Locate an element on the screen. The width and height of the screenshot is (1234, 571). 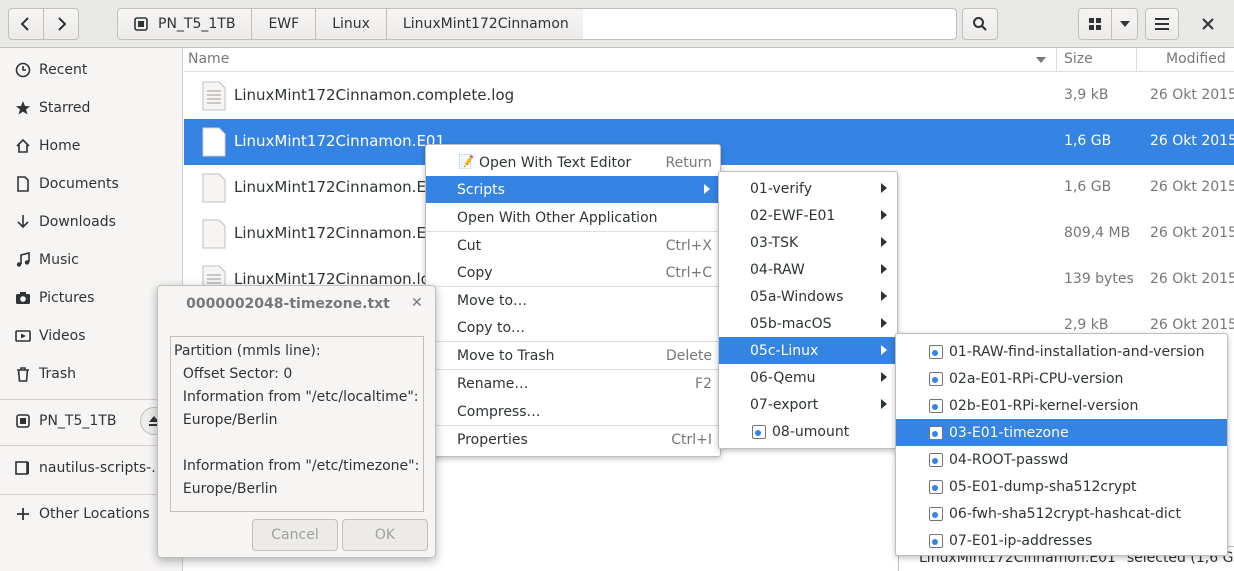
text-editor-icon: 📝 is located at coordinates (466, 162).